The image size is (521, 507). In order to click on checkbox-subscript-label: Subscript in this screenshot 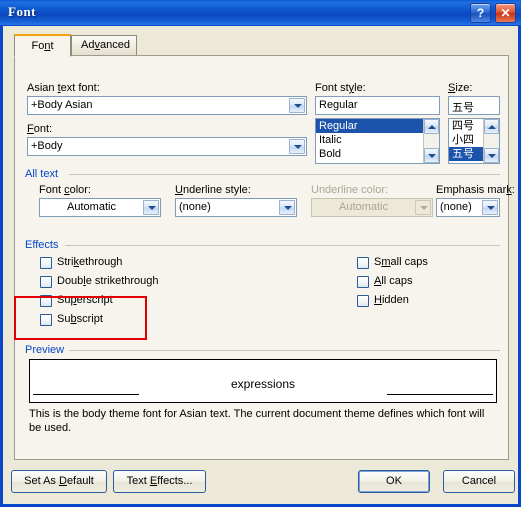, I will do `click(80, 319)`.